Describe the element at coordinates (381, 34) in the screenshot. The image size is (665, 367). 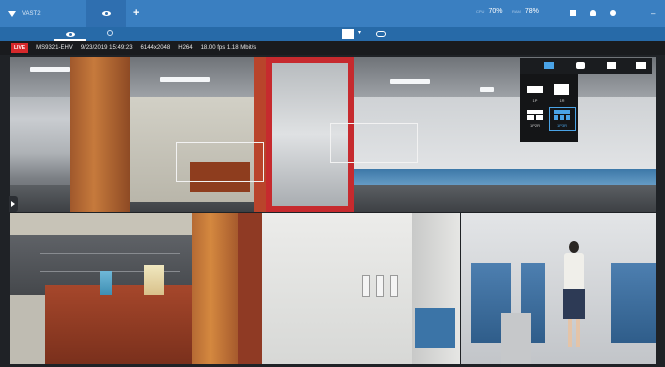
I see `link-icon` at that location.